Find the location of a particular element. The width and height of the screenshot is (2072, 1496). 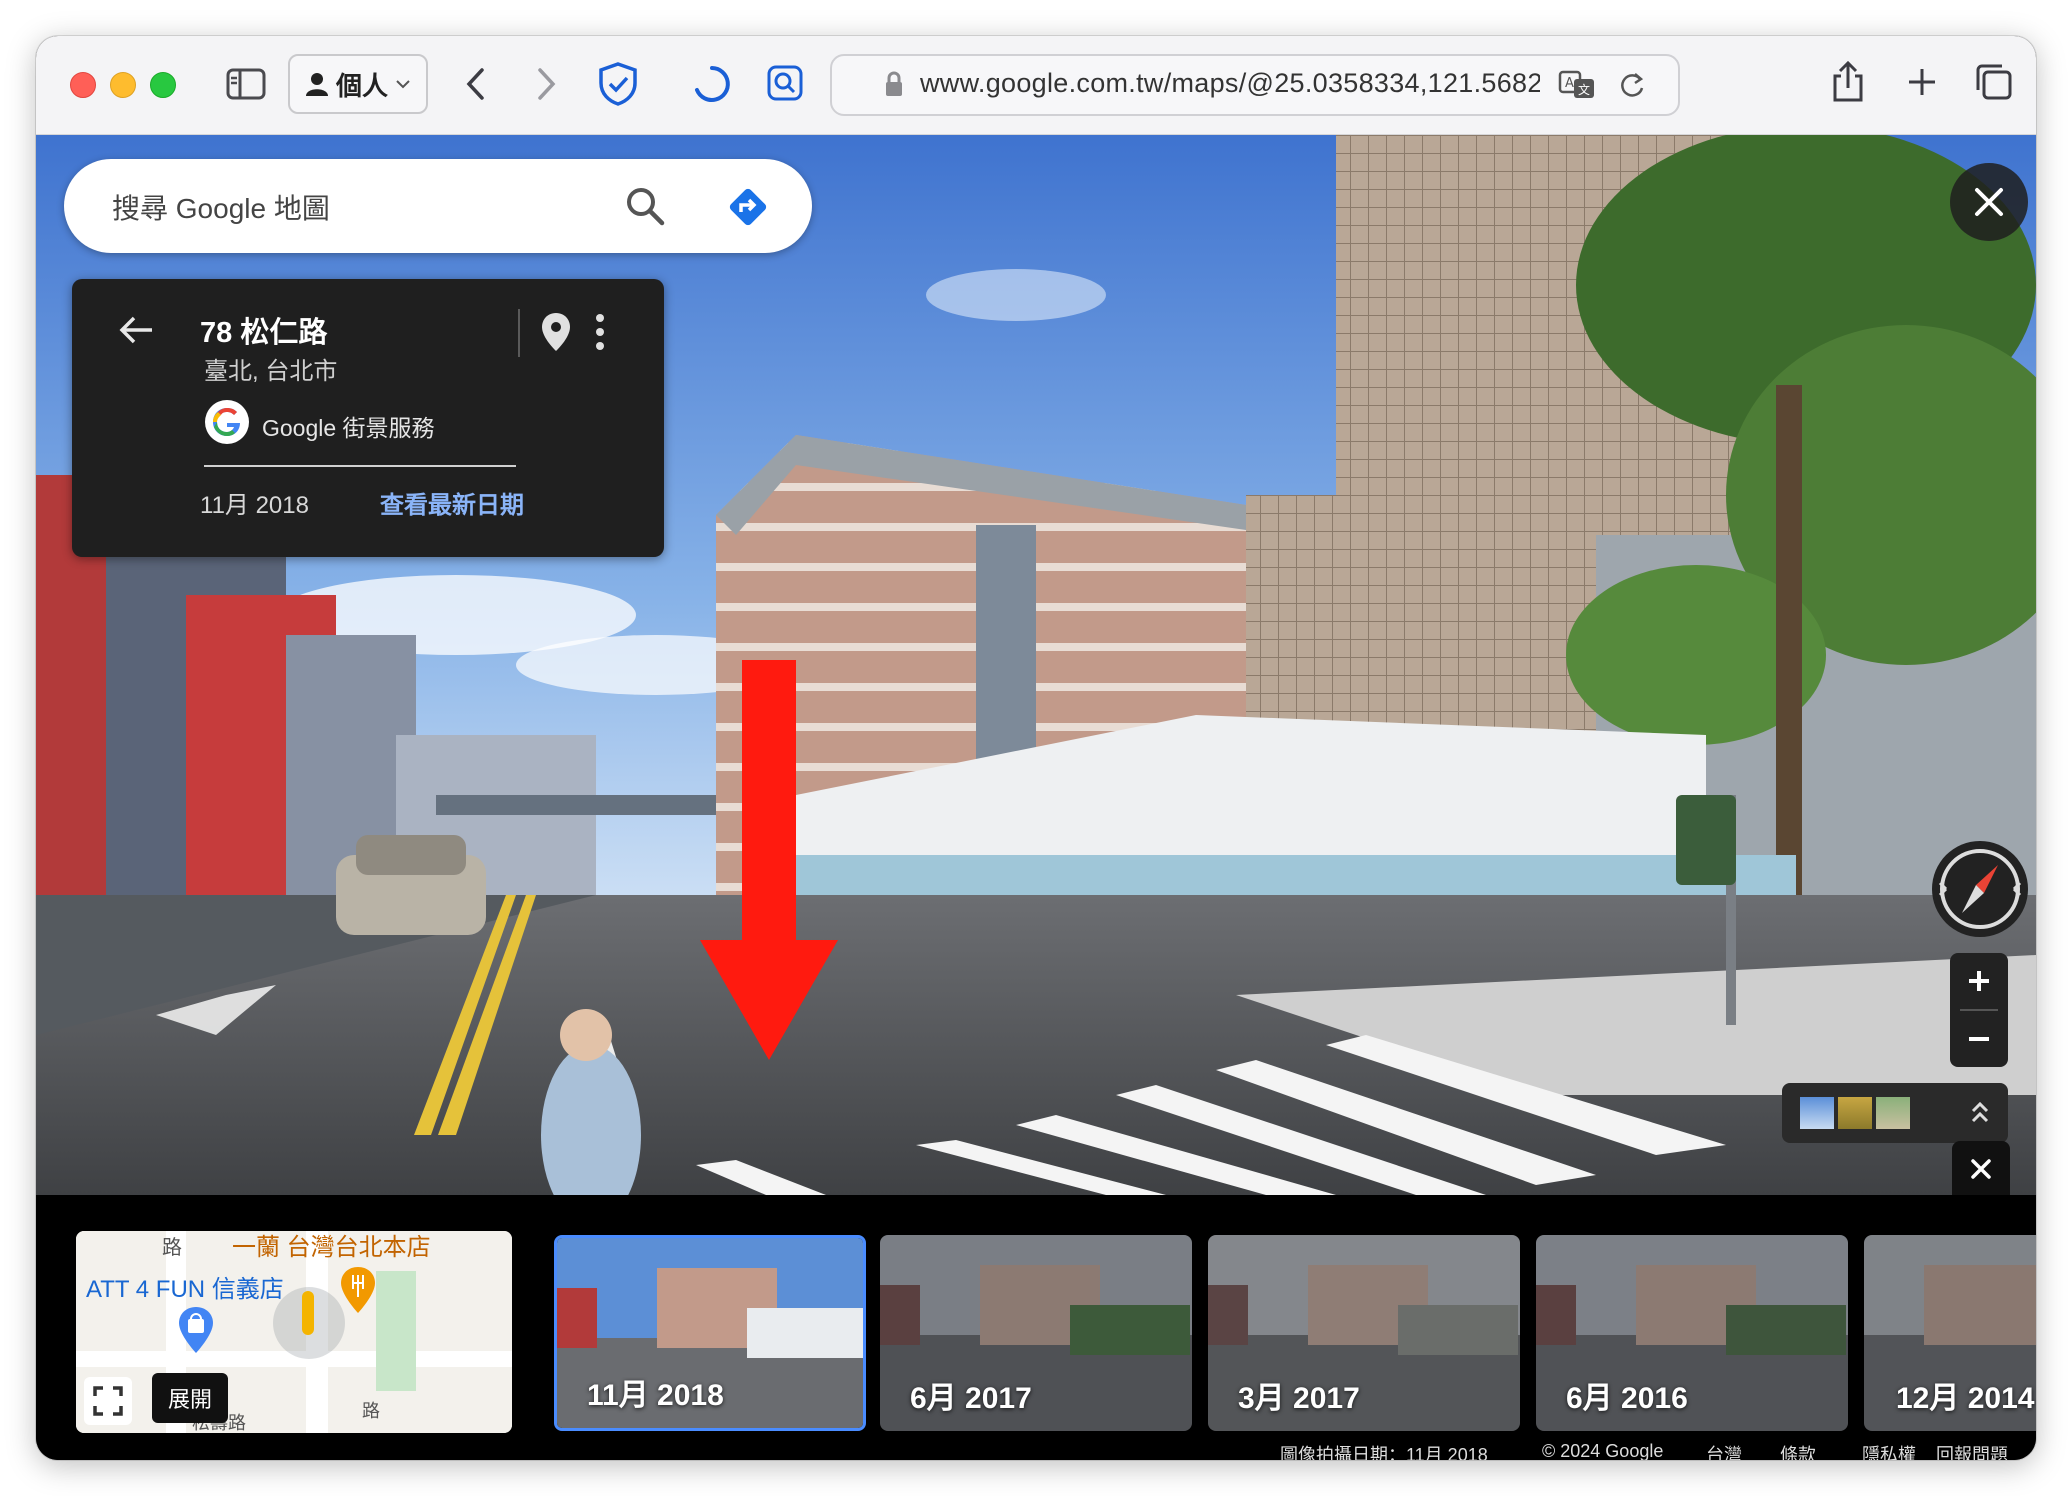

lock-icon is located at coordinates (894, 83).